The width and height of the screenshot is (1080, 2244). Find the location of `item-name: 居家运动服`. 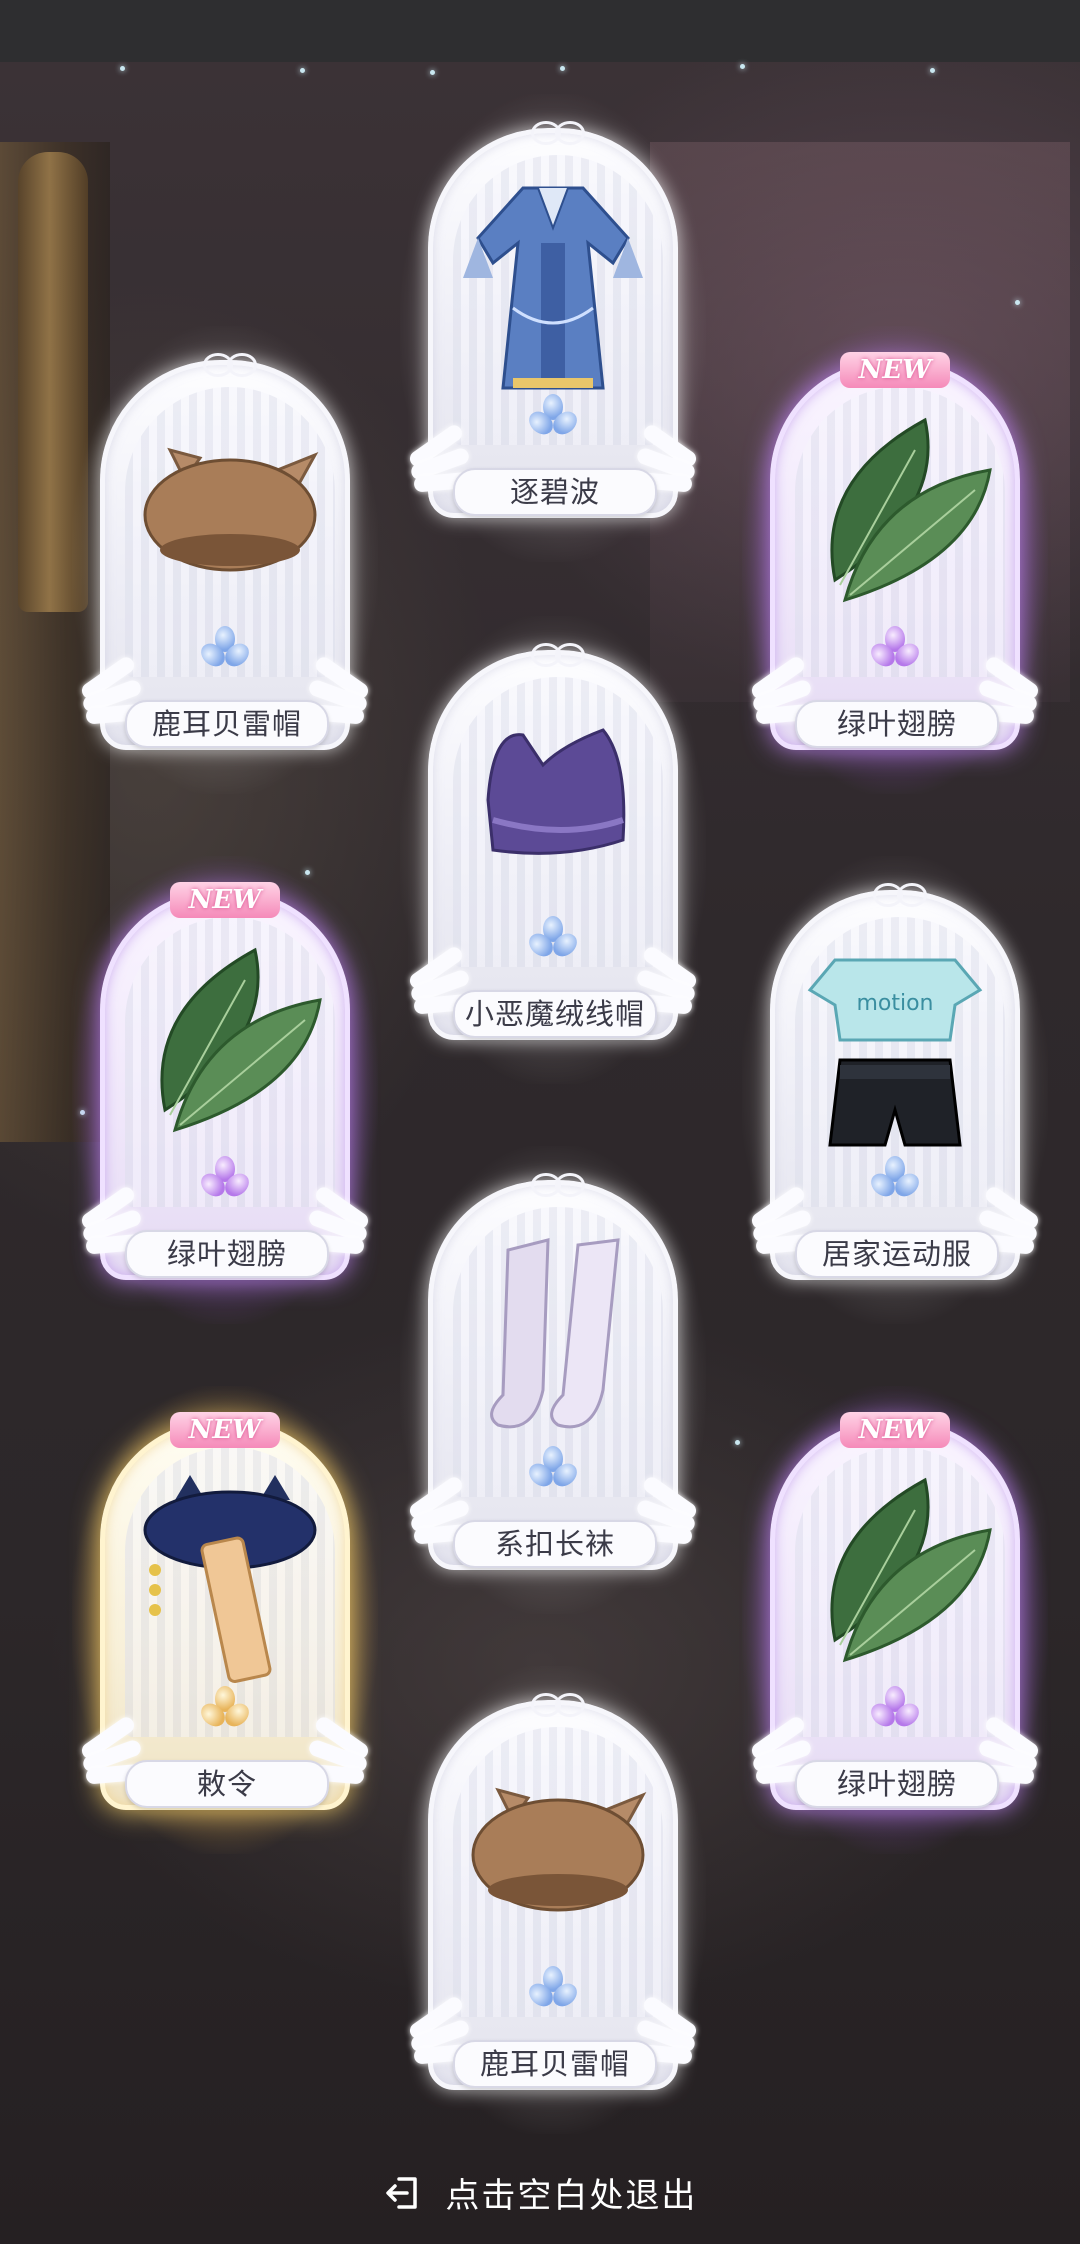

item-name: 居家运动服 is located at coordinates (897, 1254).